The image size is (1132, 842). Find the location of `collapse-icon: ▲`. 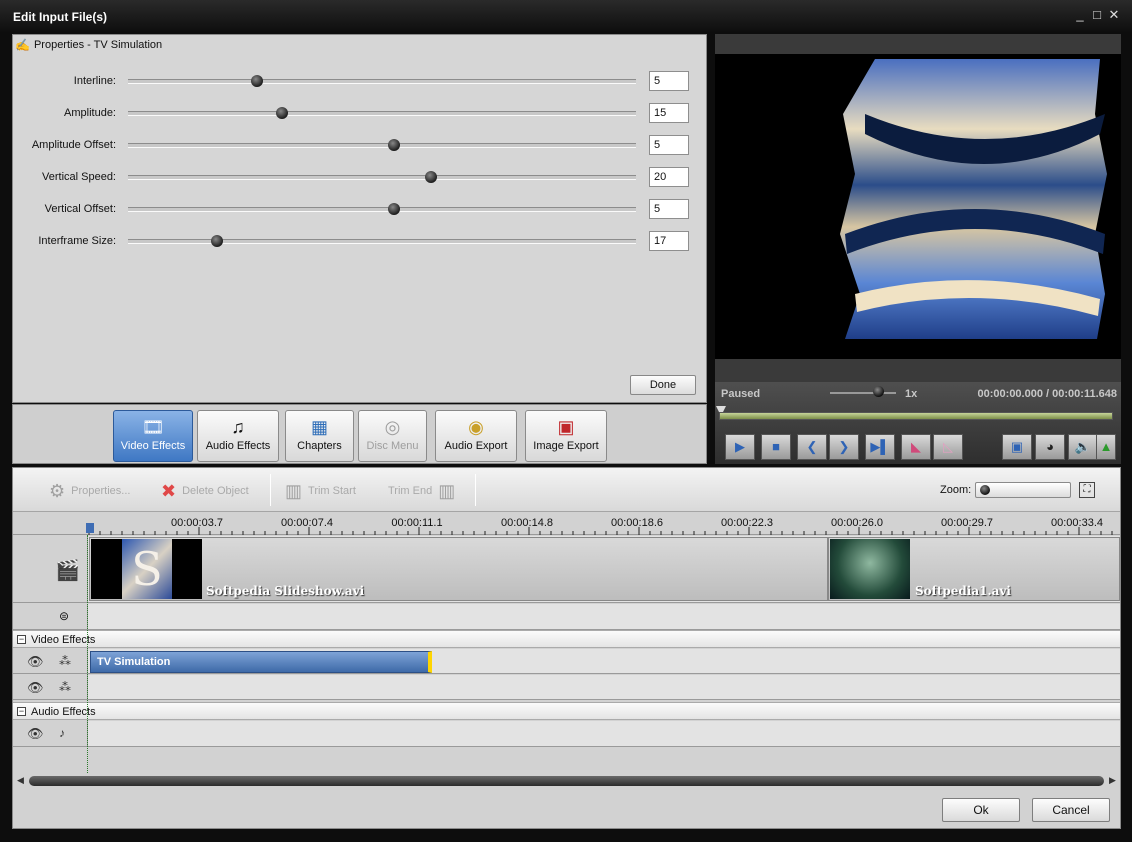

collapse-icon: ▲ is located at coordinates (1106, 447).